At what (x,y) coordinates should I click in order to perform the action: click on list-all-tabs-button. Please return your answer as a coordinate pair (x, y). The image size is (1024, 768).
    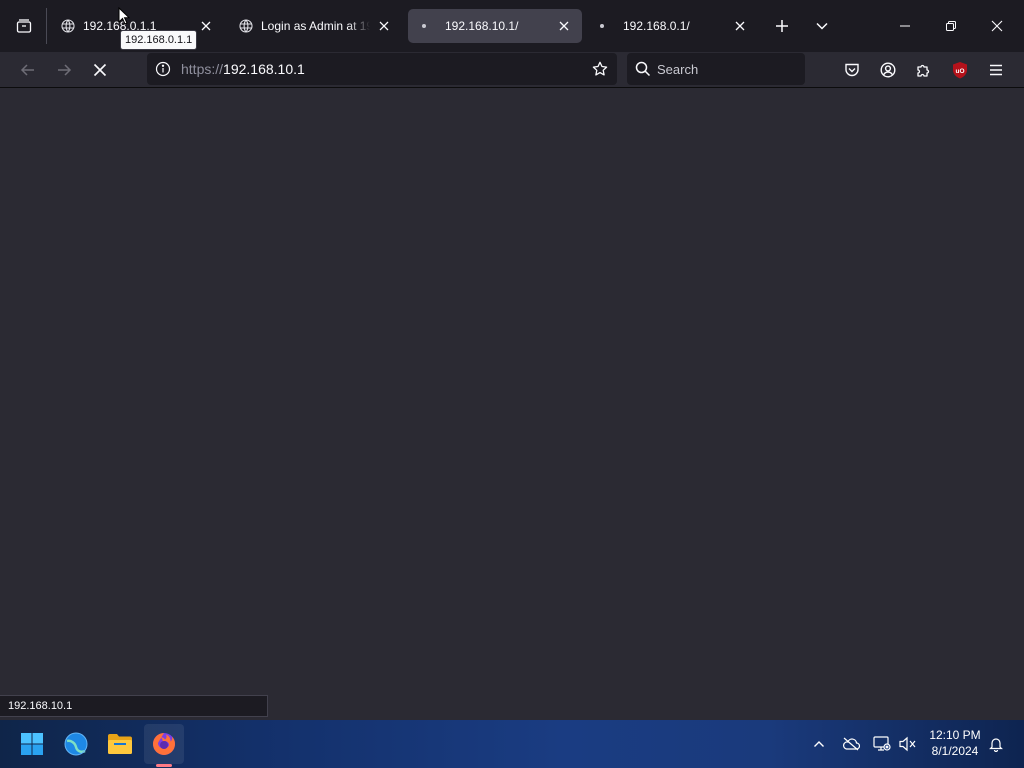
    Looking at the image, I should click on (822, 26).